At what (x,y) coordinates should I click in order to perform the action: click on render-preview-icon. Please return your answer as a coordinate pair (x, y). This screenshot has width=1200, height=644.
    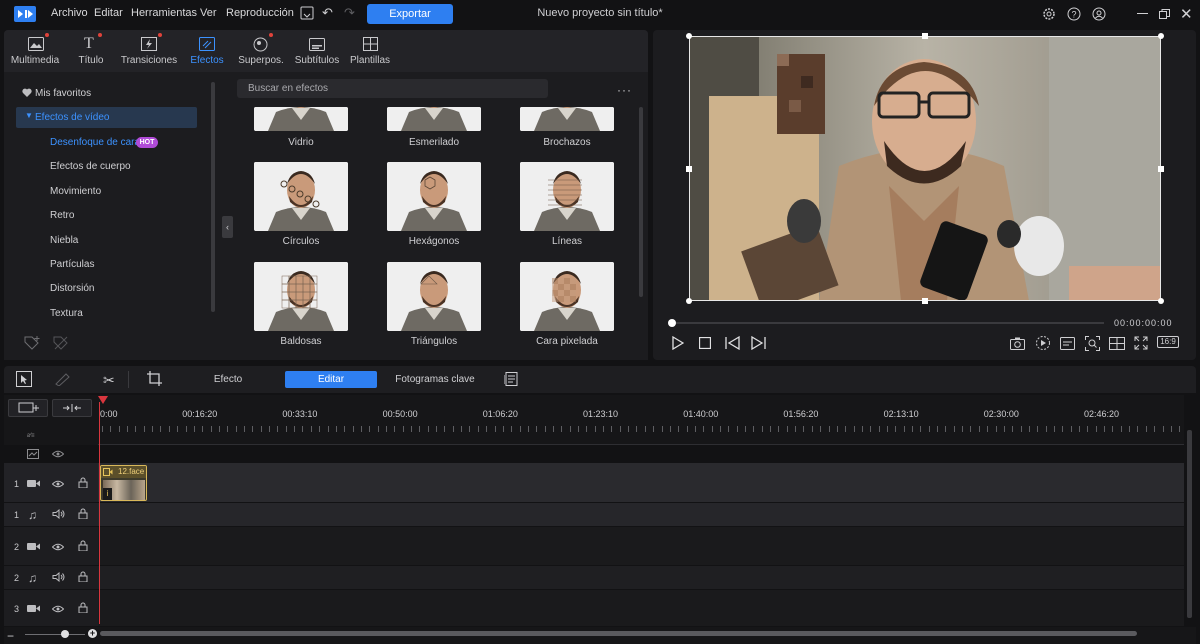
    Looking at the image, I should click on (1043, 343).